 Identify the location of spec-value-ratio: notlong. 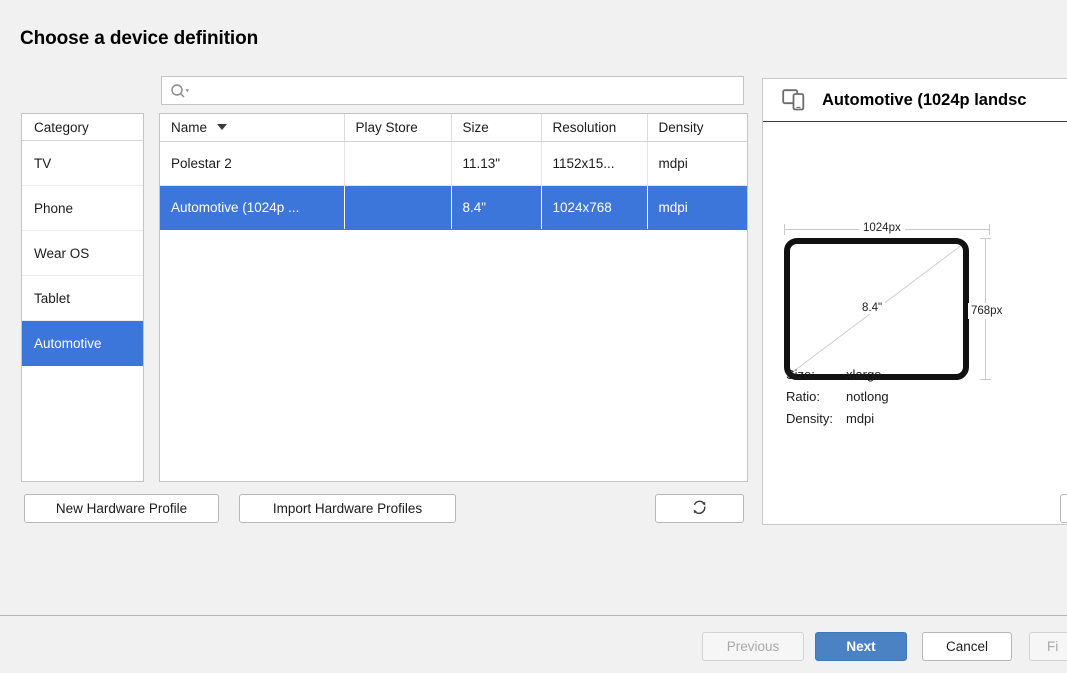
(867, 396).